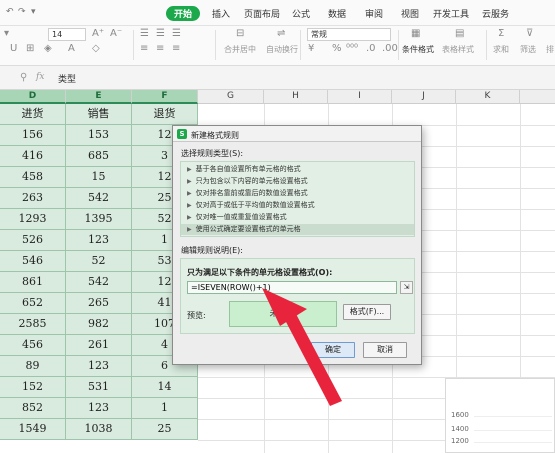 The width and height of the screenshot is (555, 453). I want to click on table-cell: 685, so click(99, 156).